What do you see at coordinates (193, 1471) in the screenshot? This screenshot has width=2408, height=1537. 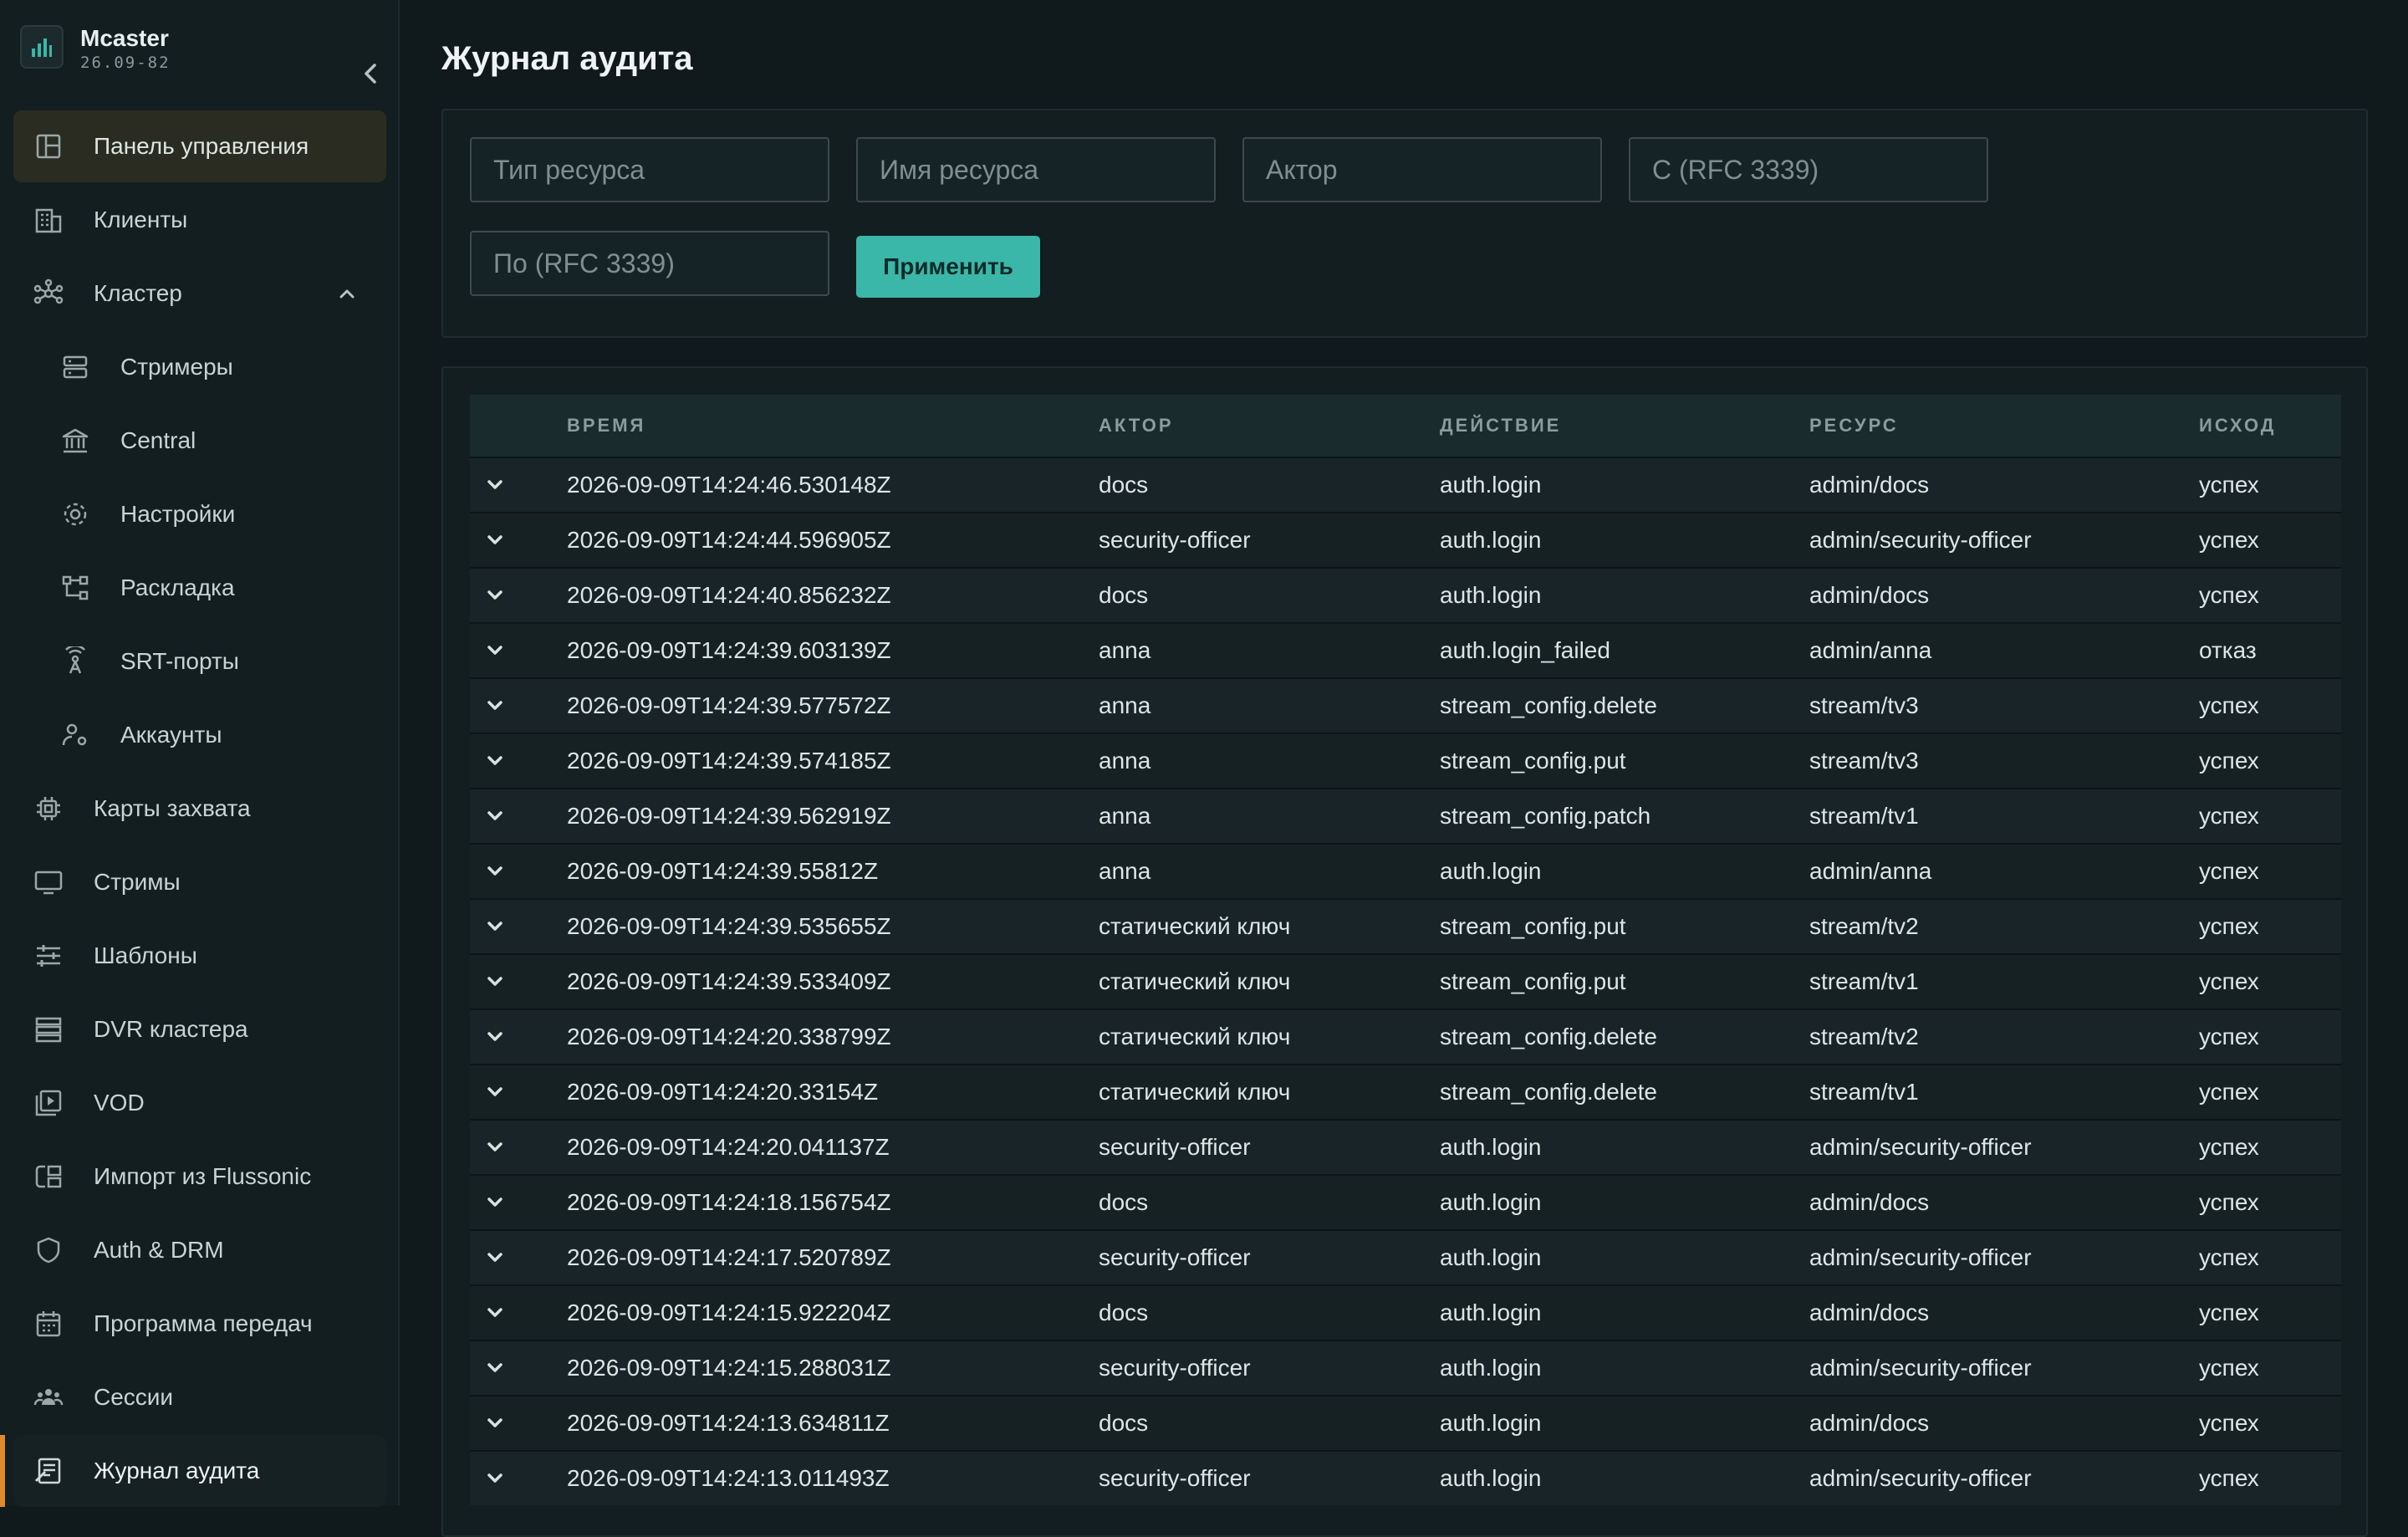 I see `sidebar-item-audit-log: Журнал аудита` at bounding box center [193, 1471].